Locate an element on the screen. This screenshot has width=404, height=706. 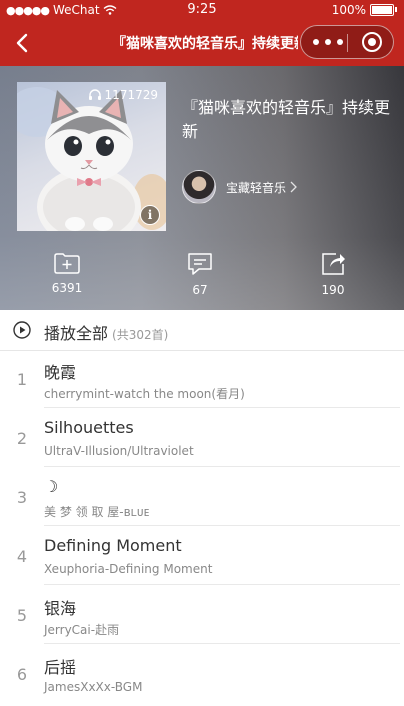
song-artist: cherrymint-watch the moon(看月) is located at coordinates (144, 394).